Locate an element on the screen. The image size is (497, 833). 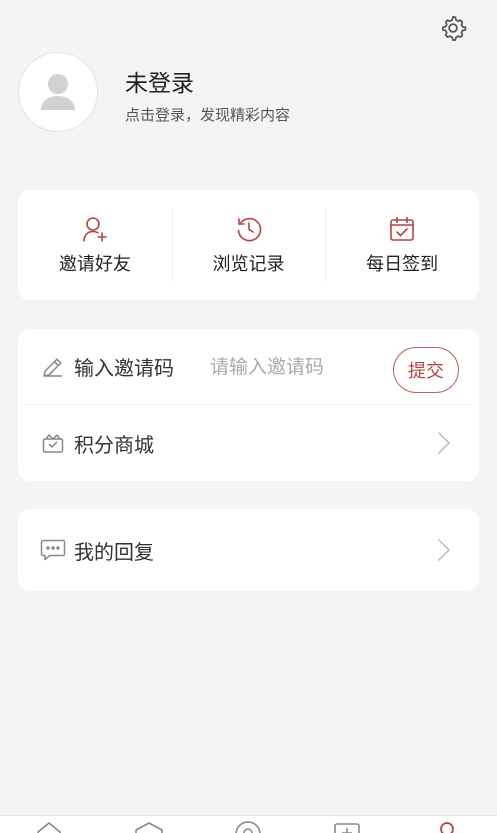
invite-code-input is located at coordinates (295, 367).